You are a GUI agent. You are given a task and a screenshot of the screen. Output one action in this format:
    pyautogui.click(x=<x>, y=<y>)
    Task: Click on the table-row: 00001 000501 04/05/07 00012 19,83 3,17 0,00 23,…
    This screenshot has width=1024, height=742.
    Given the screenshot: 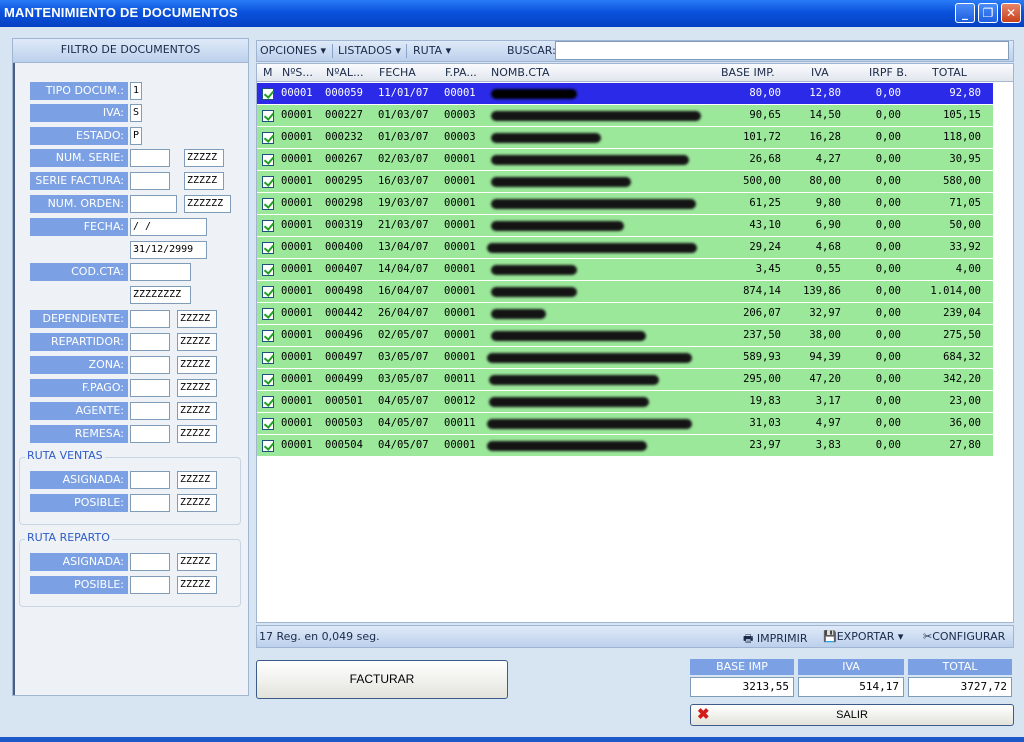 What is the action you would take?
    pyautogui.click(x=625, y=402)
    